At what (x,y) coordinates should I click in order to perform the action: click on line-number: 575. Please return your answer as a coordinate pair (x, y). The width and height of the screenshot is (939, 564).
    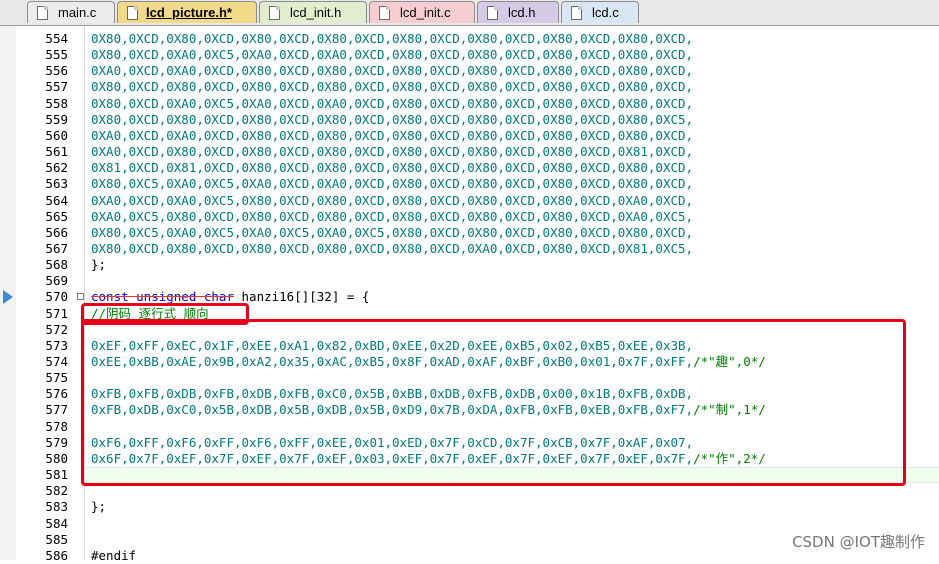
    Looking at the image, I should click on (56, 378).